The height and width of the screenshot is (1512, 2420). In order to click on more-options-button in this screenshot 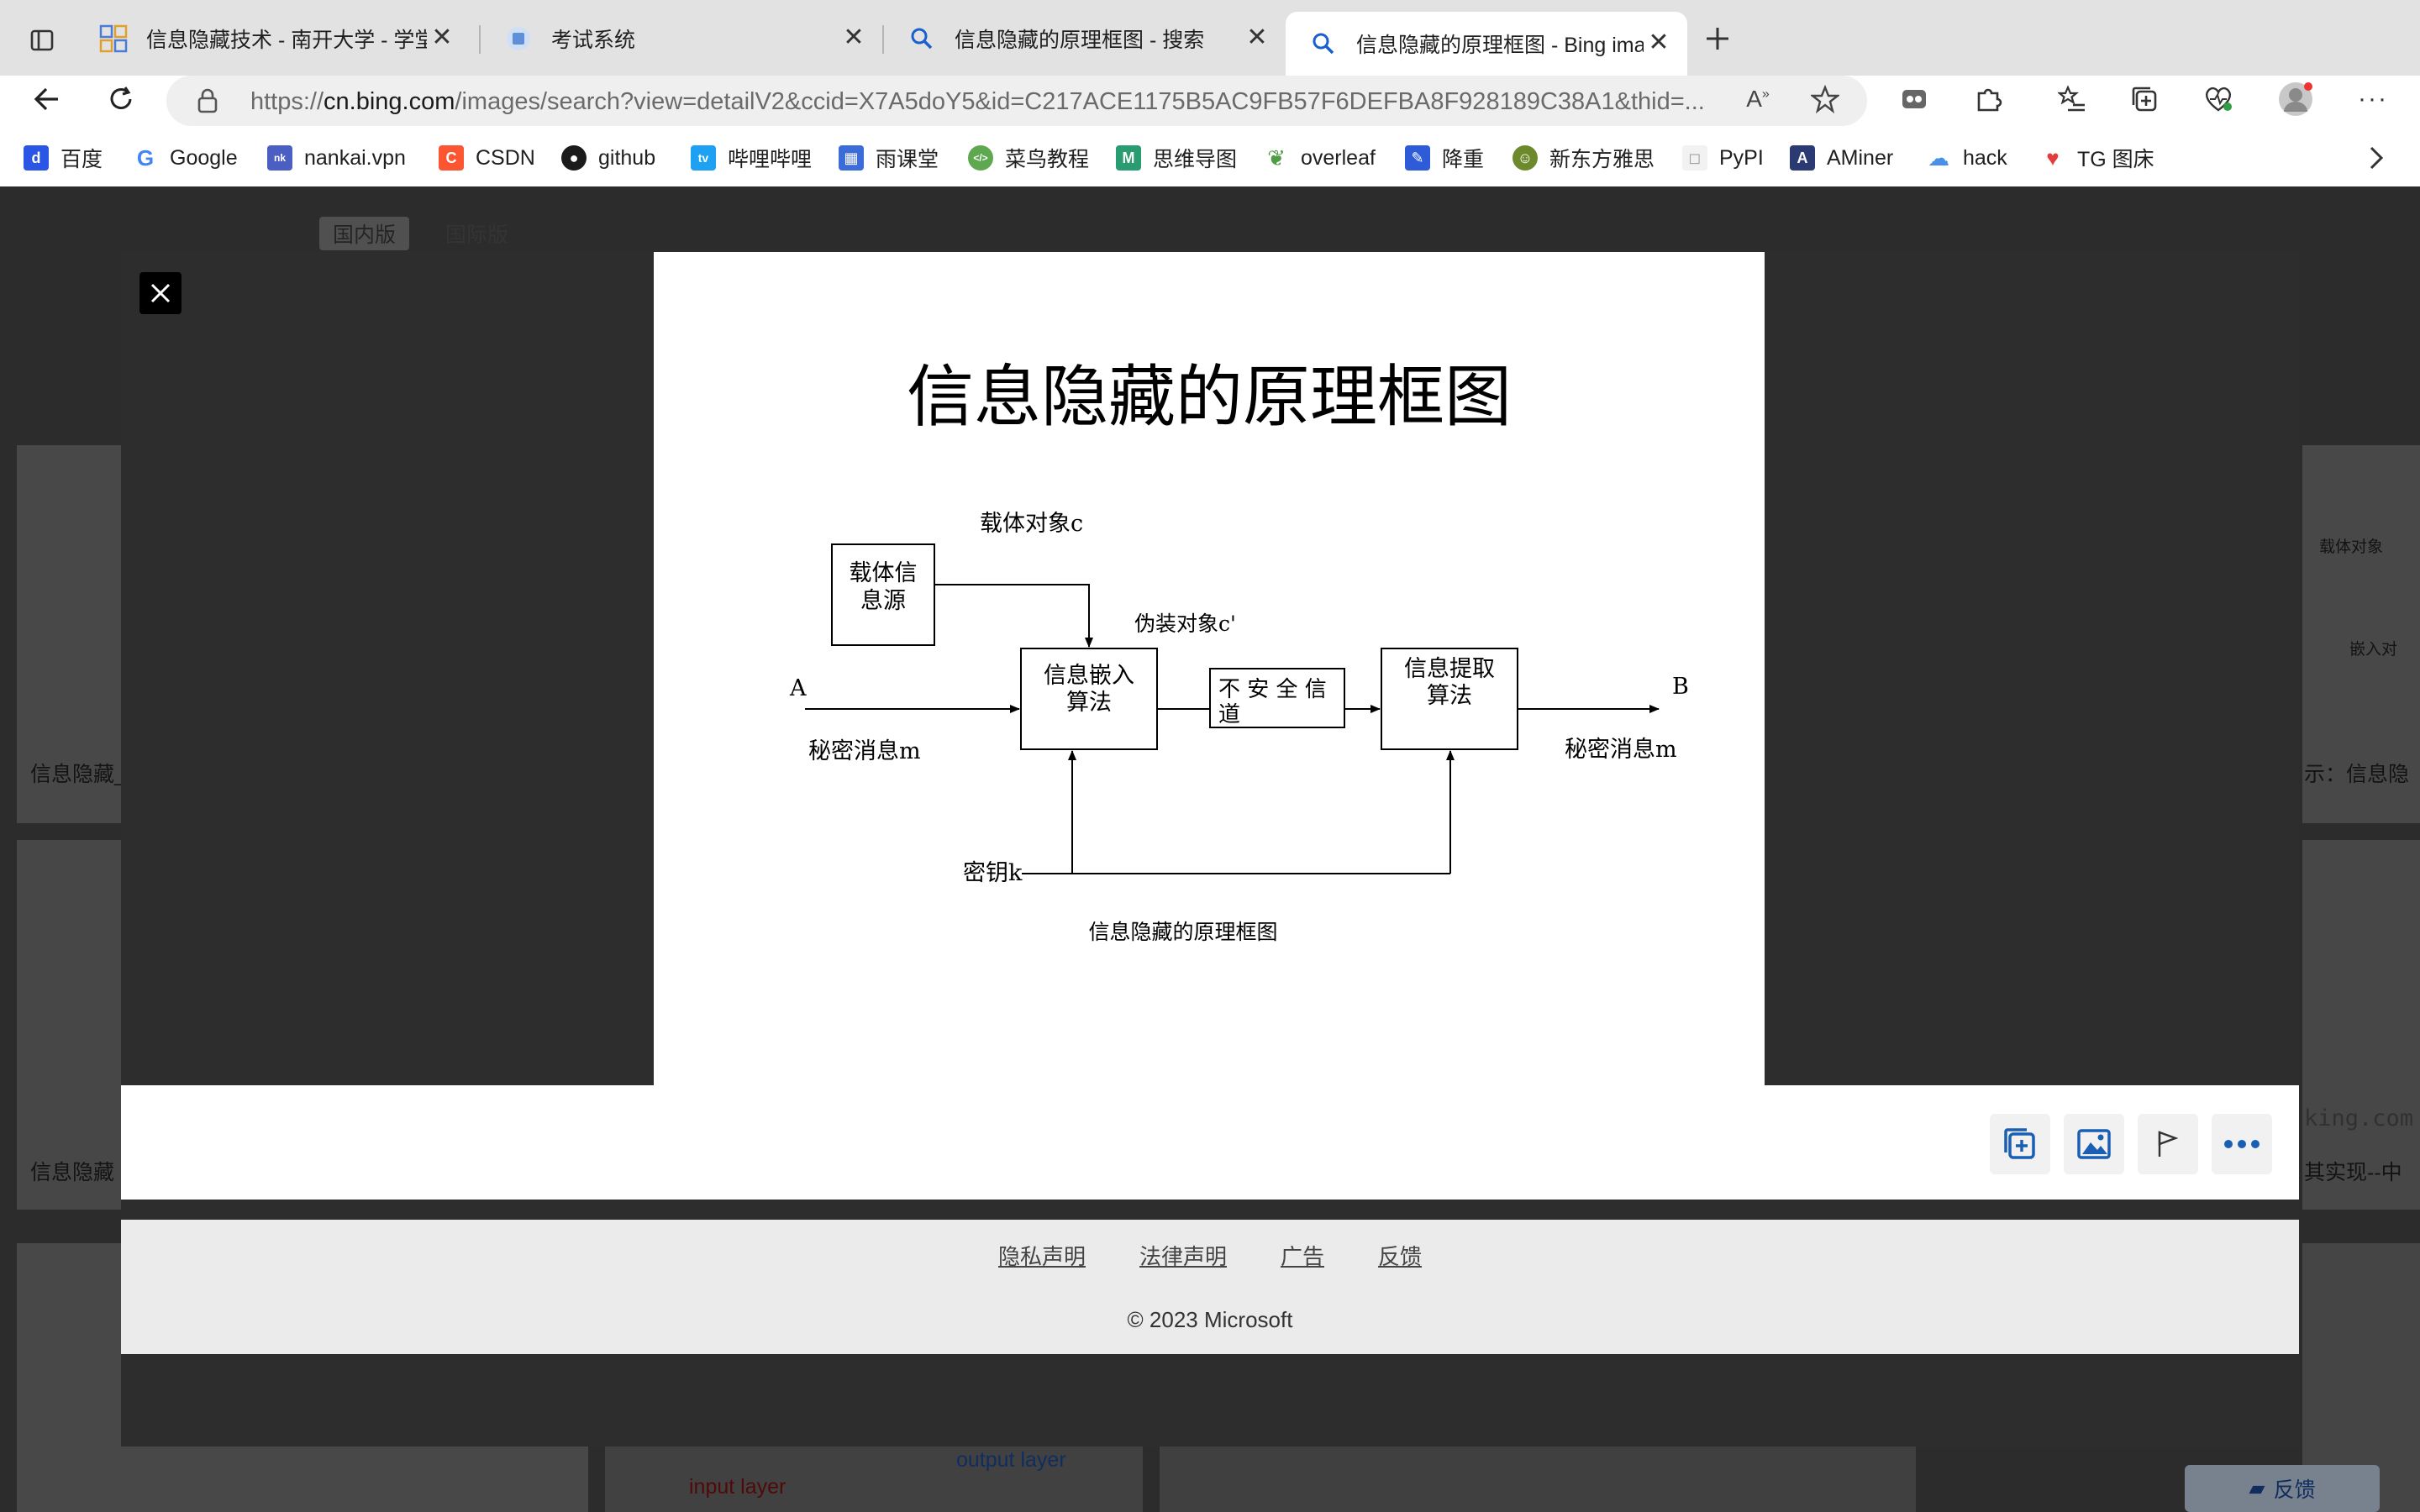, I will do `click(2242, 1144)`.